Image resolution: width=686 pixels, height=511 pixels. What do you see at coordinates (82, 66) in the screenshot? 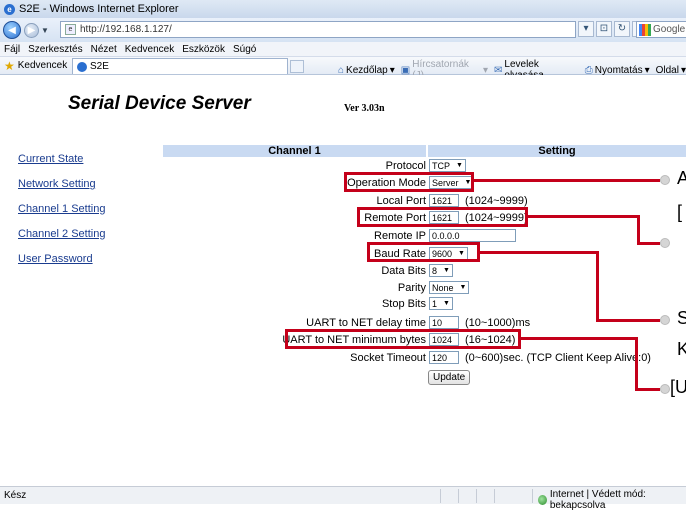
I see `tab-ie-icon` at bounding box center [82, 66].